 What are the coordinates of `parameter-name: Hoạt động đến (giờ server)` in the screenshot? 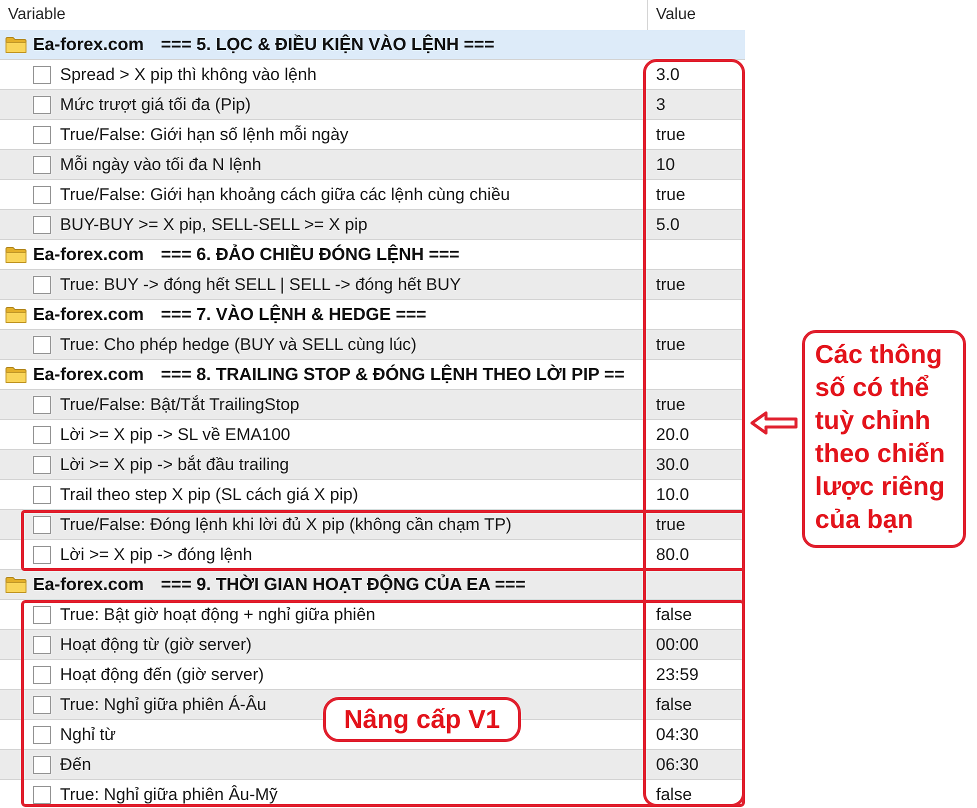 It's located at (162, 674).